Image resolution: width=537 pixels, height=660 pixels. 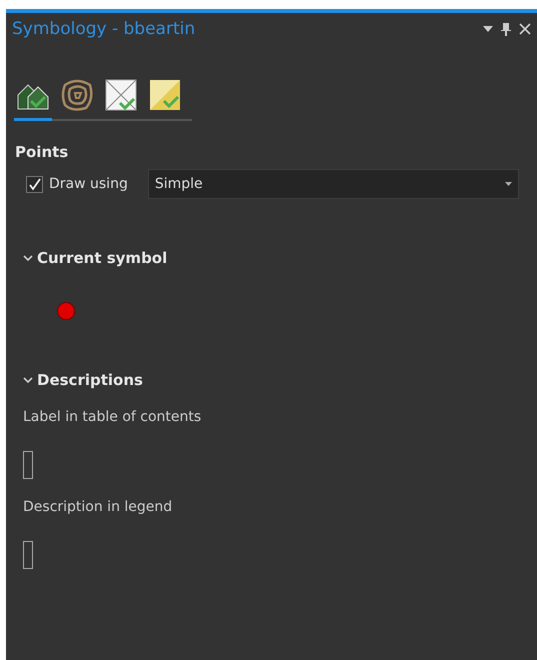 I want to click on close-icon, so click(x=525, y=29).